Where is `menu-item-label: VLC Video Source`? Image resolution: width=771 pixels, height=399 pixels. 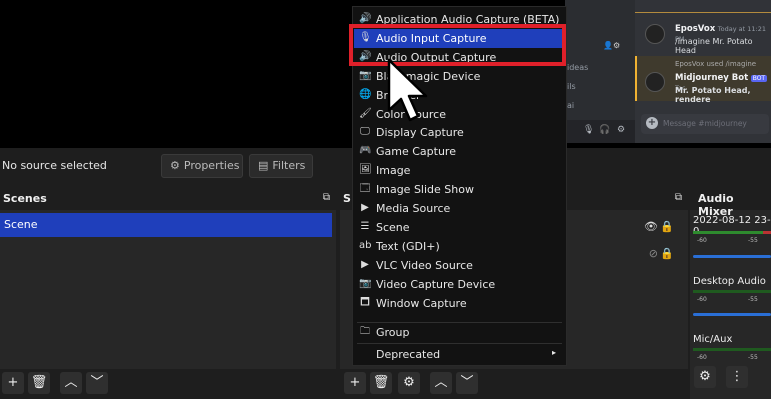
menu-item-label: VLC Video Source is located at coordinates (424, 265).